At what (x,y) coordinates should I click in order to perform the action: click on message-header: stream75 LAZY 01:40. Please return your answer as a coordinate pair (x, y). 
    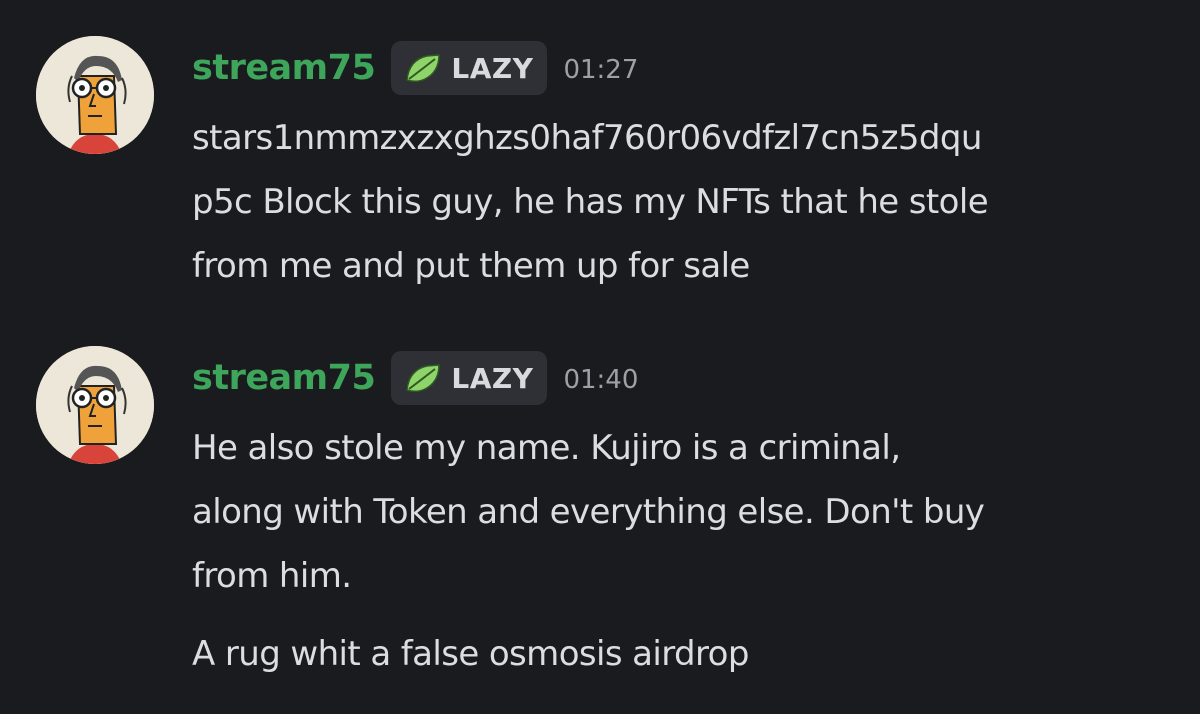
    Looking at the image, I should click on (415, 378).